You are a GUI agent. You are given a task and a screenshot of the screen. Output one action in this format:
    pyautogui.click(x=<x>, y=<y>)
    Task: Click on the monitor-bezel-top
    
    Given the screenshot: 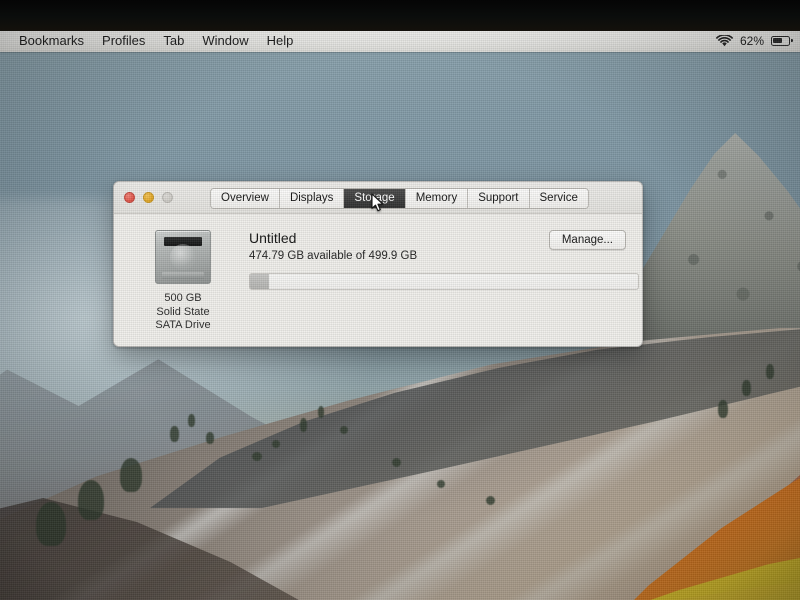 What is the action you would take?
    pyautogui.click(x=400, y=15)
    